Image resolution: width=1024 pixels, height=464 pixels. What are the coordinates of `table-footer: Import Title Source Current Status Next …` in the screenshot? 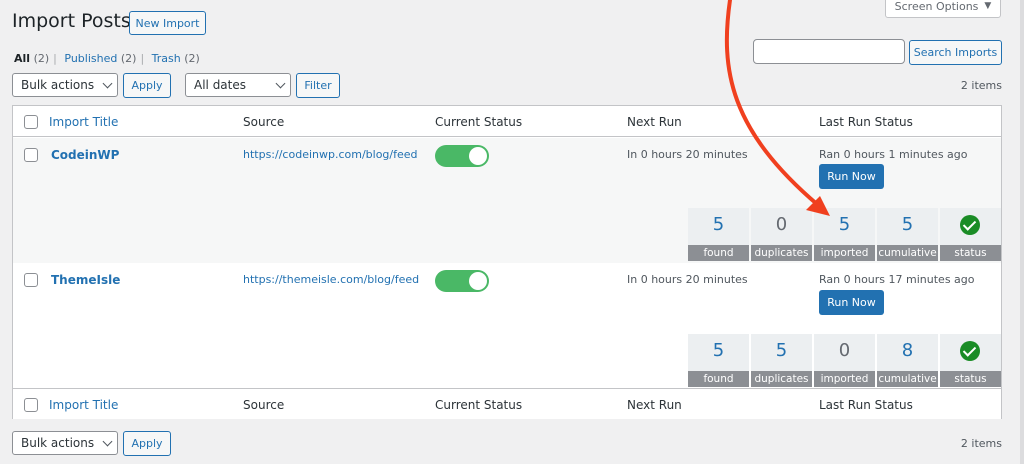 It's located at (507, 403).